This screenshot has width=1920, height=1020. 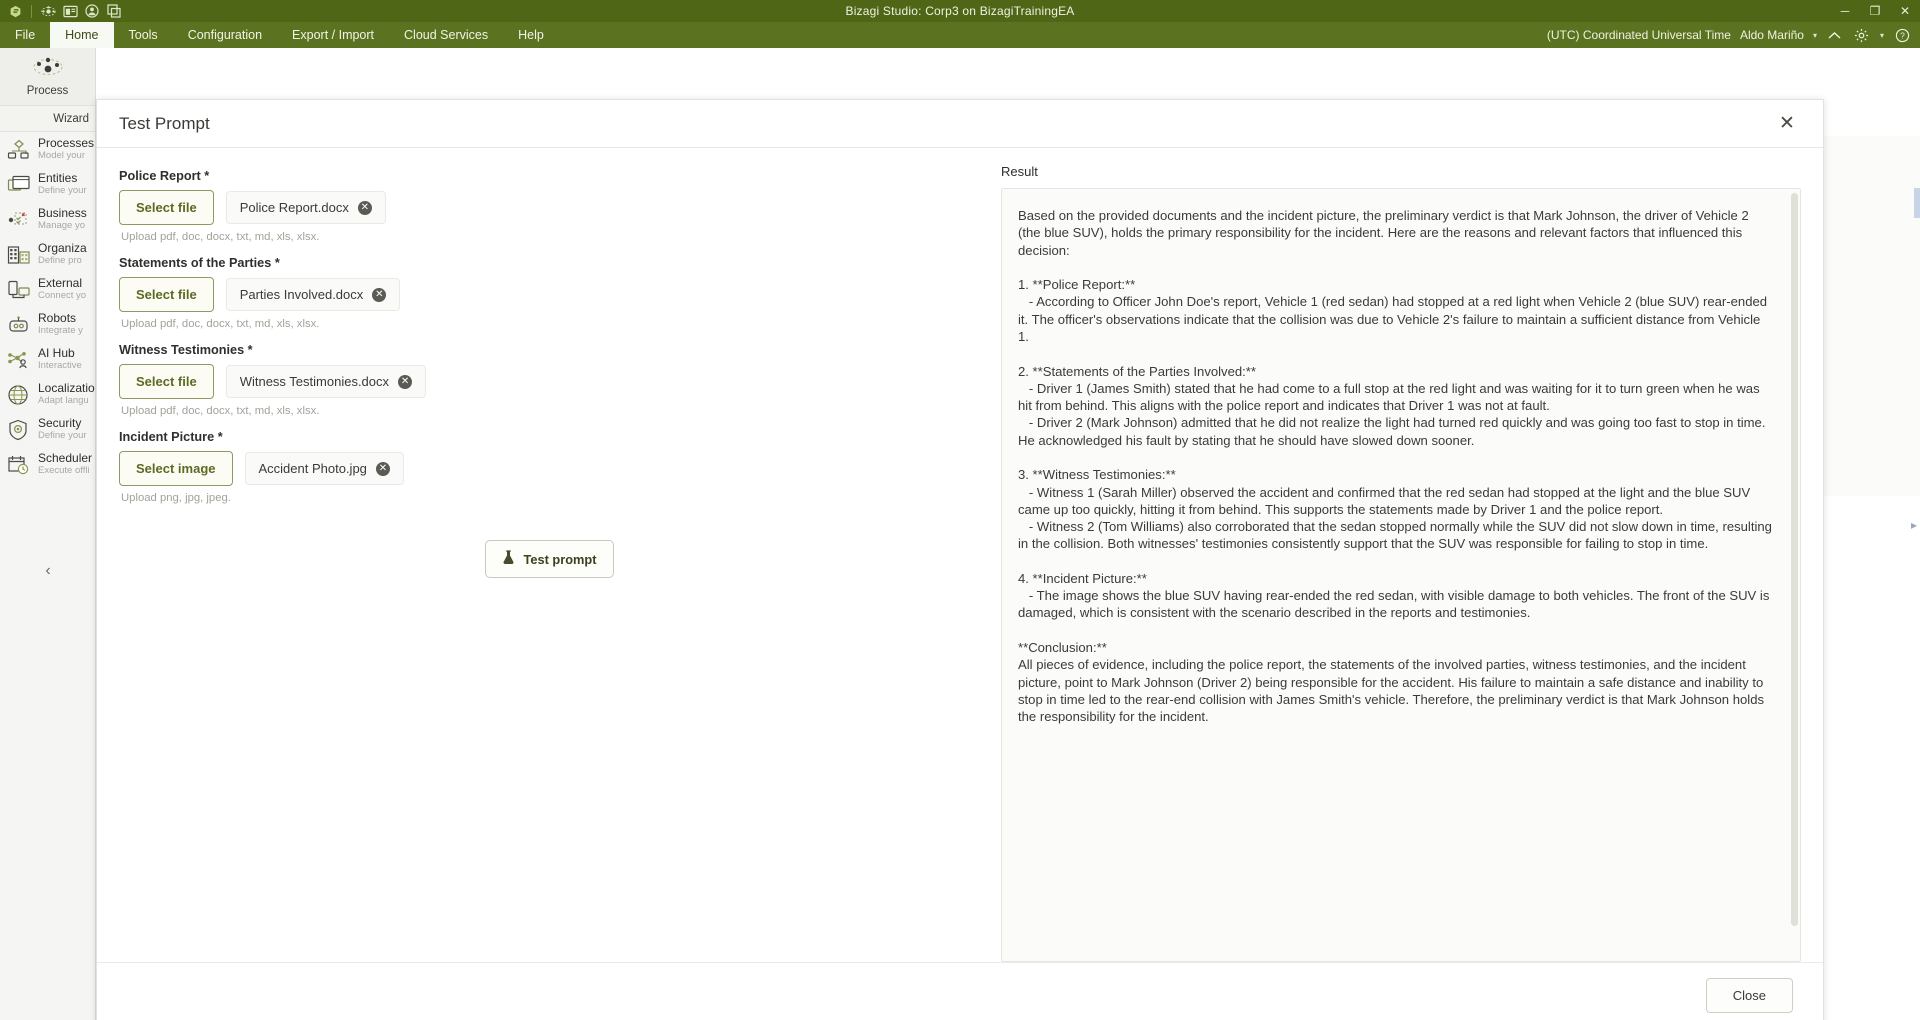 I want to click on sidebar-item-text: Security Define your, so click(x=62, y=429).